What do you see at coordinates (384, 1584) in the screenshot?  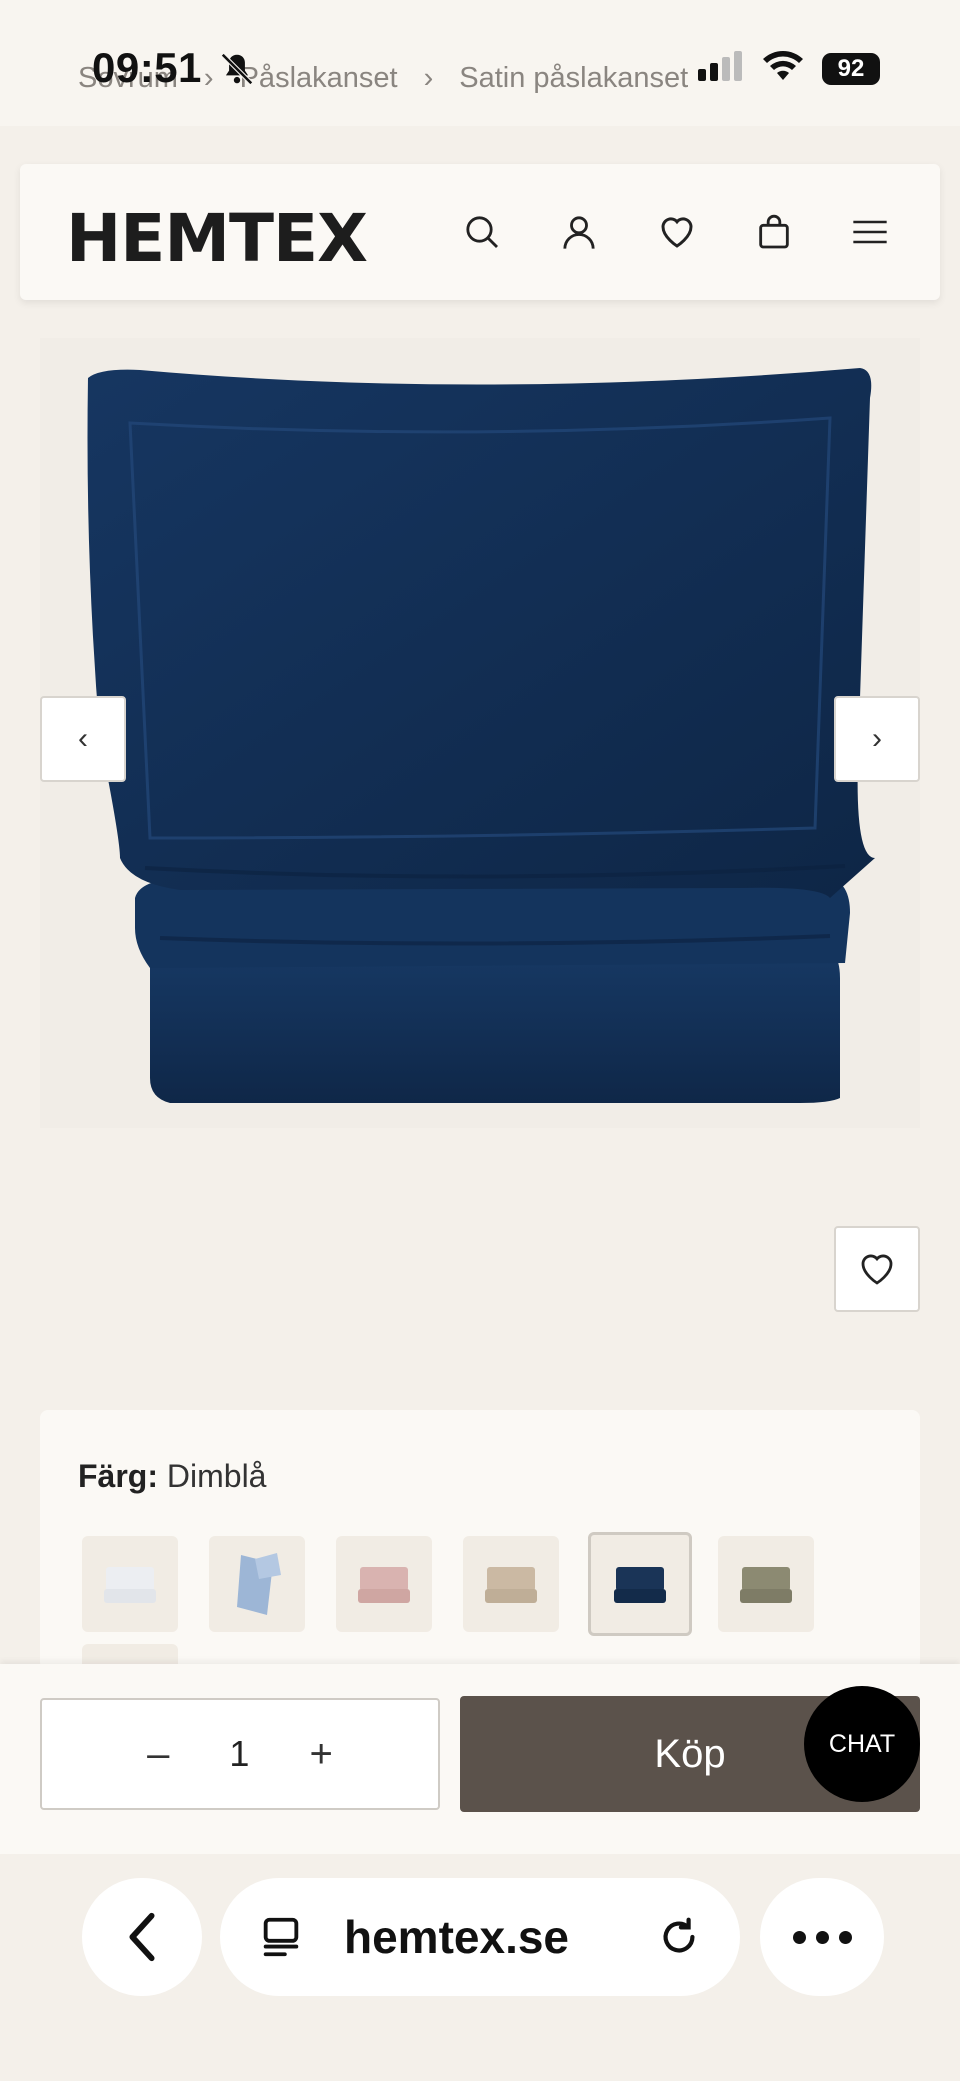 I see `color-swatch-pink` at bounding box center [384, 1584].